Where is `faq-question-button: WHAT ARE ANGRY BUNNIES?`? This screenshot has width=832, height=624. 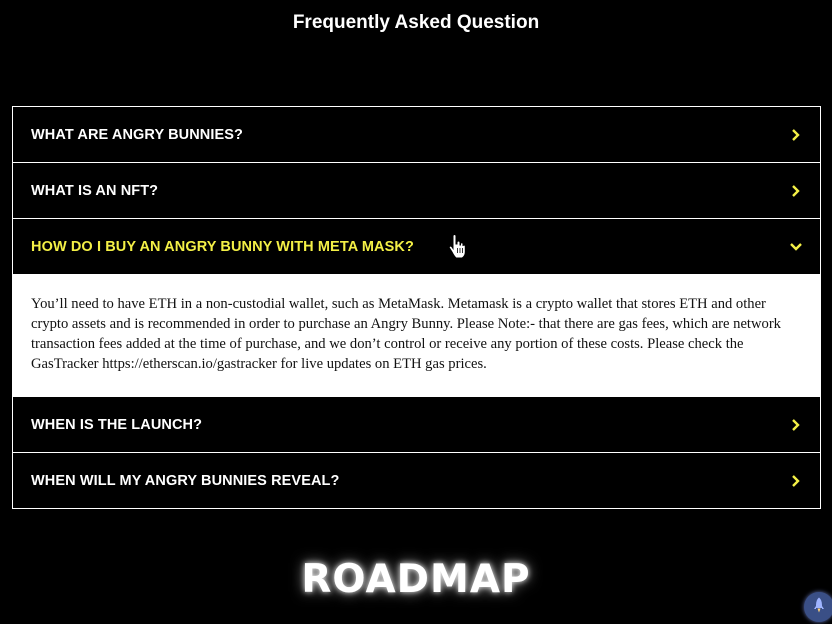 faq-question-button: WHAT ARE ANGRY BUNNIES? is located at coordinates (416, 134).